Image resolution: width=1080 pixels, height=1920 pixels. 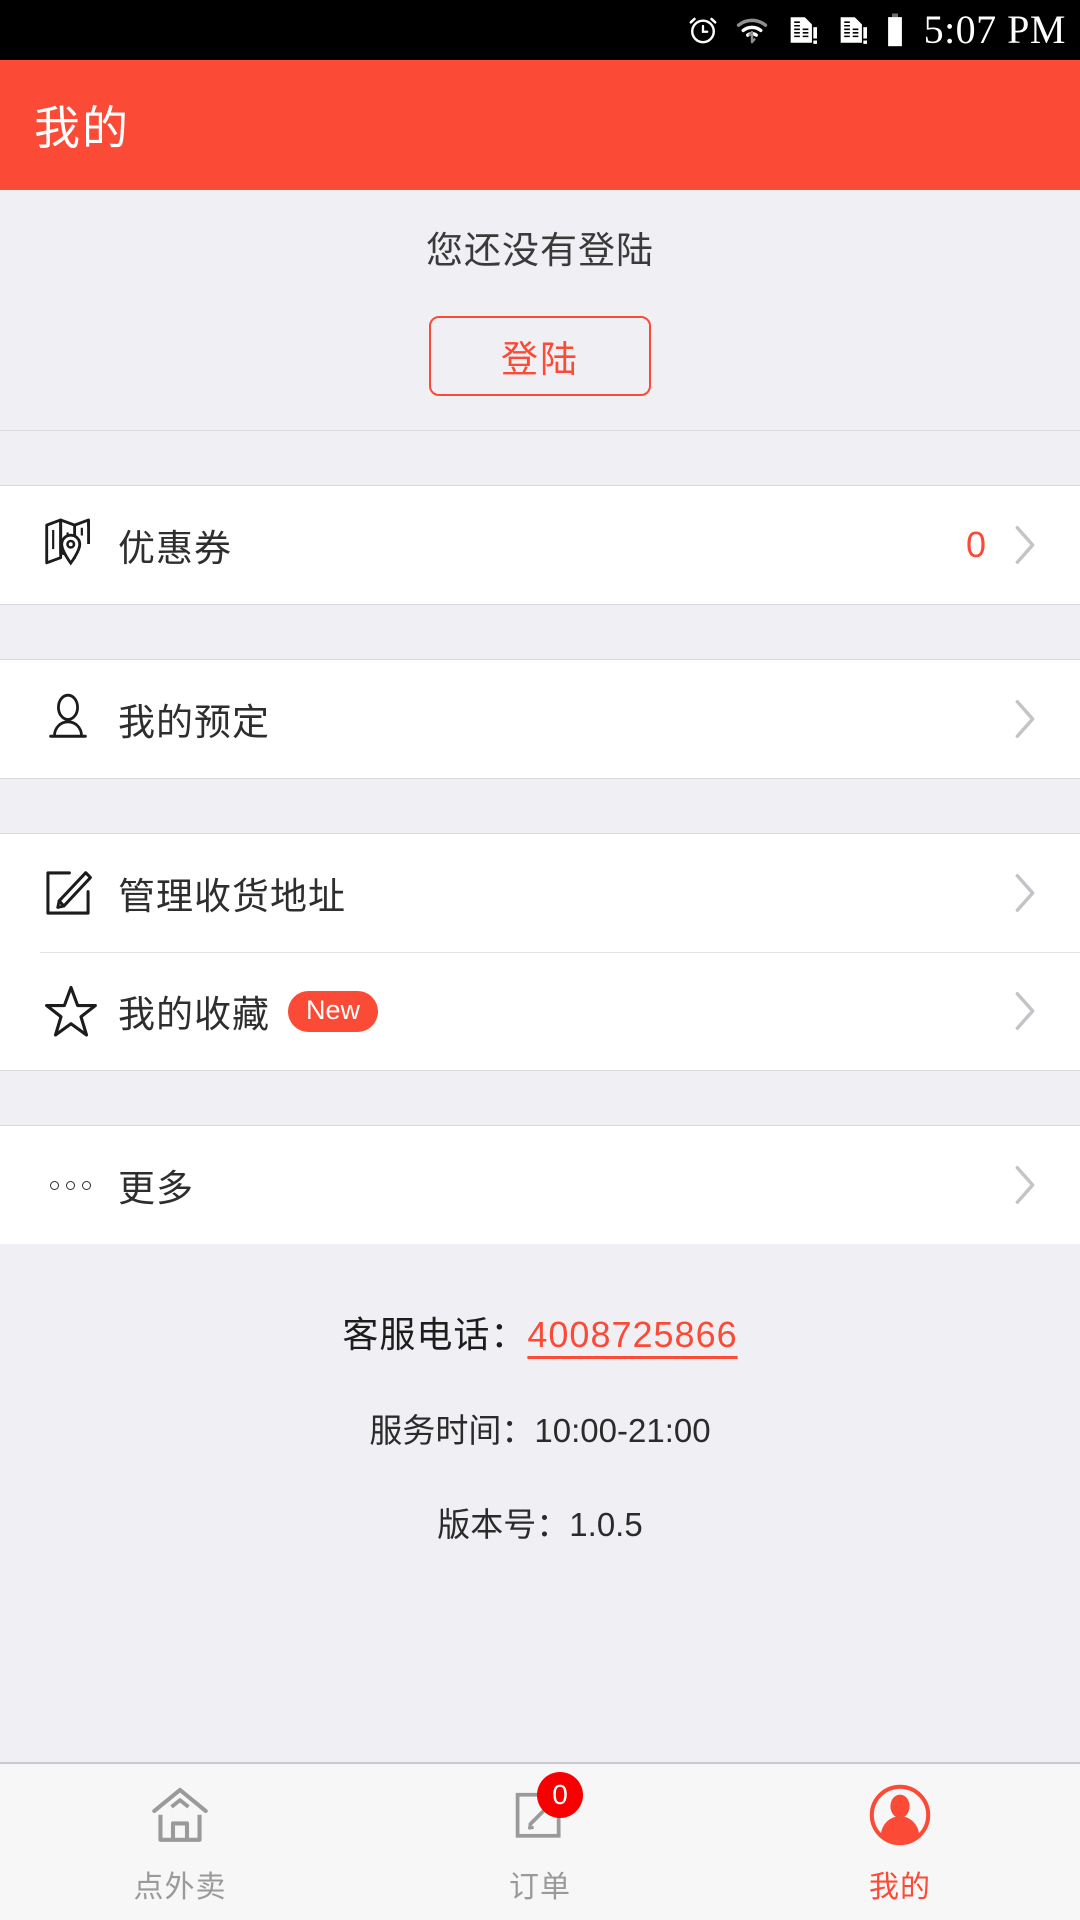 I want to click on sim2-signal-icon, so click(x=852, y=30).